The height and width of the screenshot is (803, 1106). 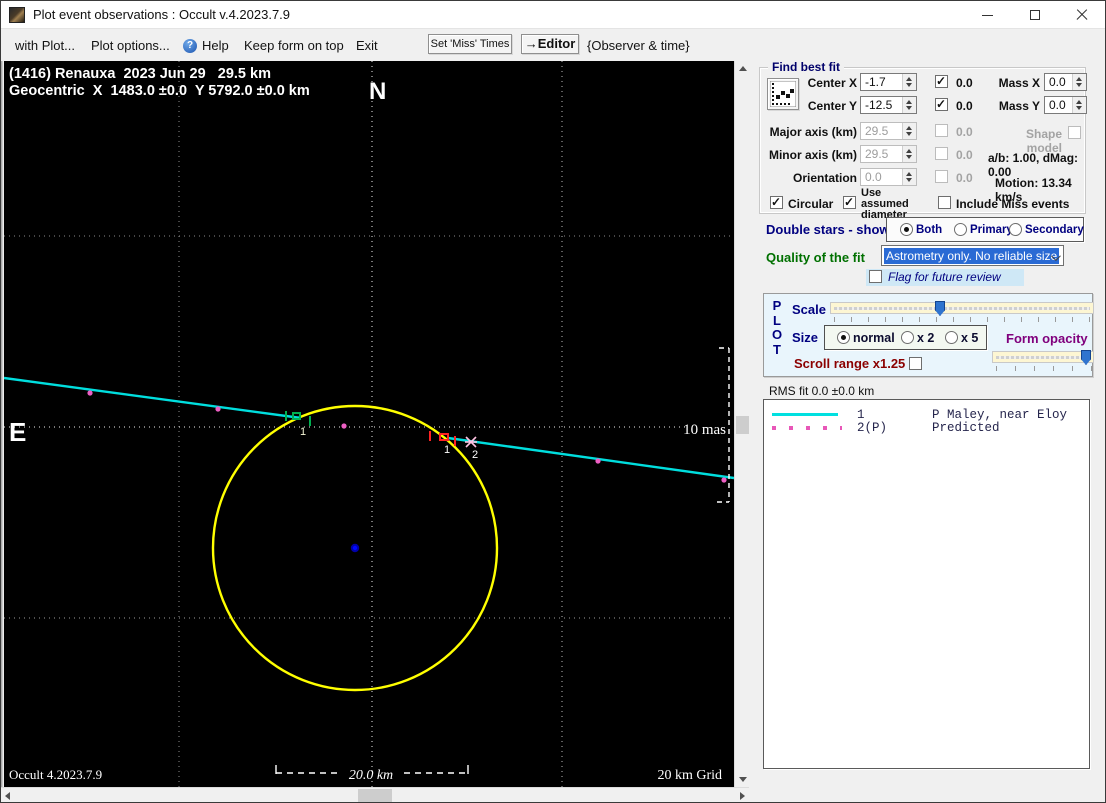 I want to click on minimize-icon, so click(x=987, y=15).